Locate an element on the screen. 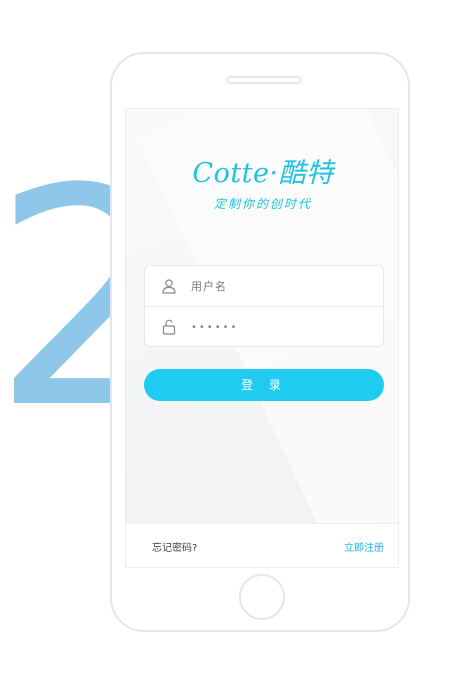  home-button is located at coordinates (262, 597).